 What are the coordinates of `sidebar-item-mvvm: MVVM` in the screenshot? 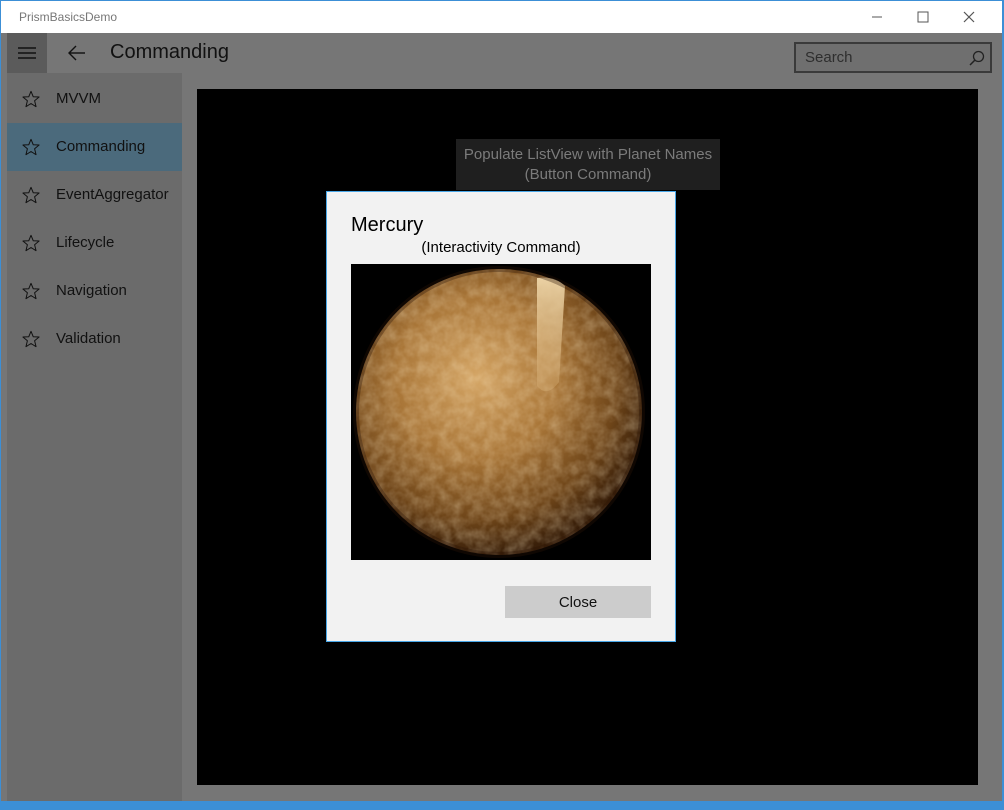 It's located at (94, 99).